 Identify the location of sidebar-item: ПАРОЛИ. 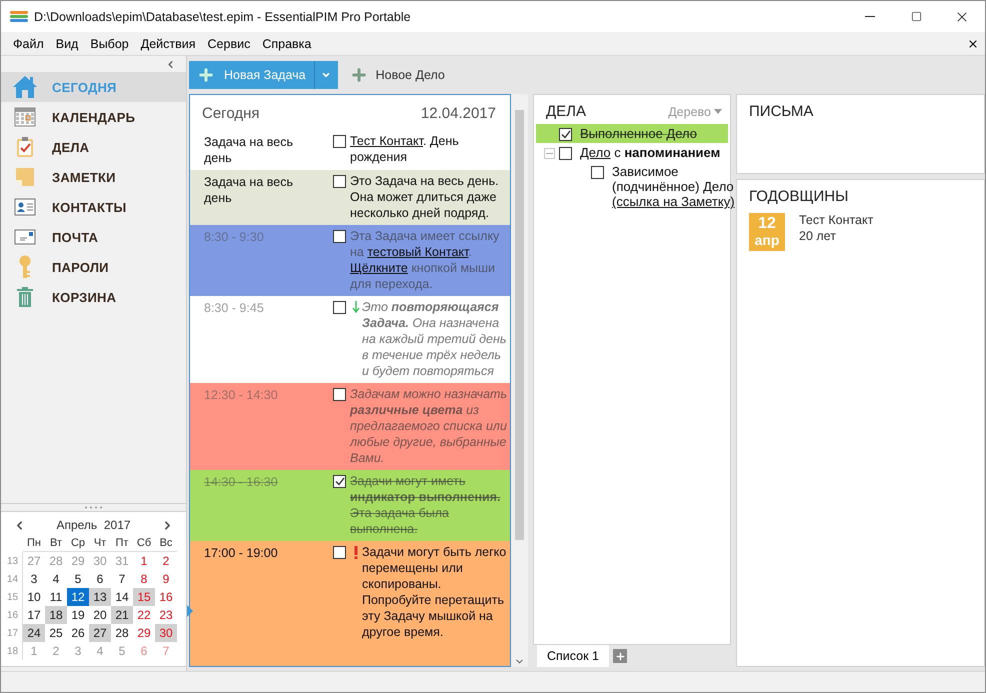
(93, 267).